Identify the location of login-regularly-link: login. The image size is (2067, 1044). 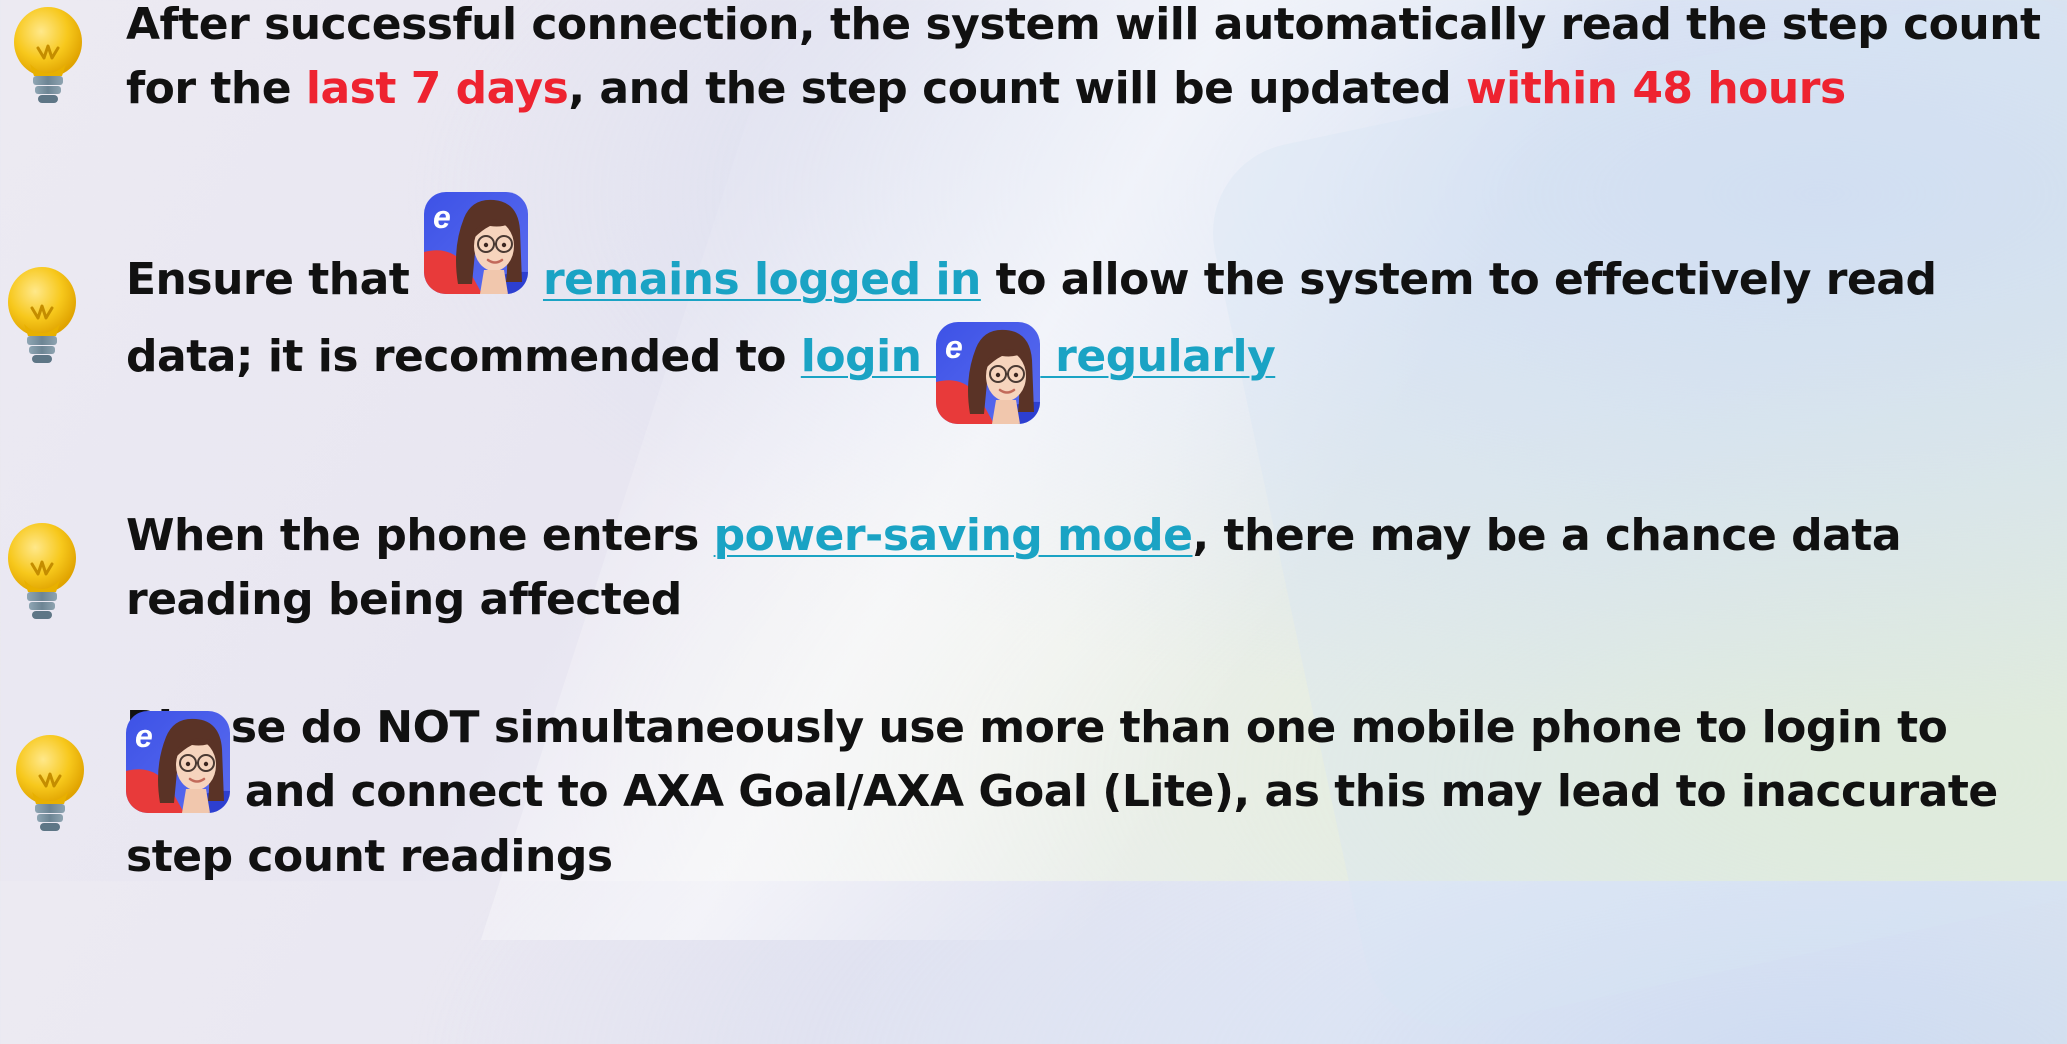
(869, 356).